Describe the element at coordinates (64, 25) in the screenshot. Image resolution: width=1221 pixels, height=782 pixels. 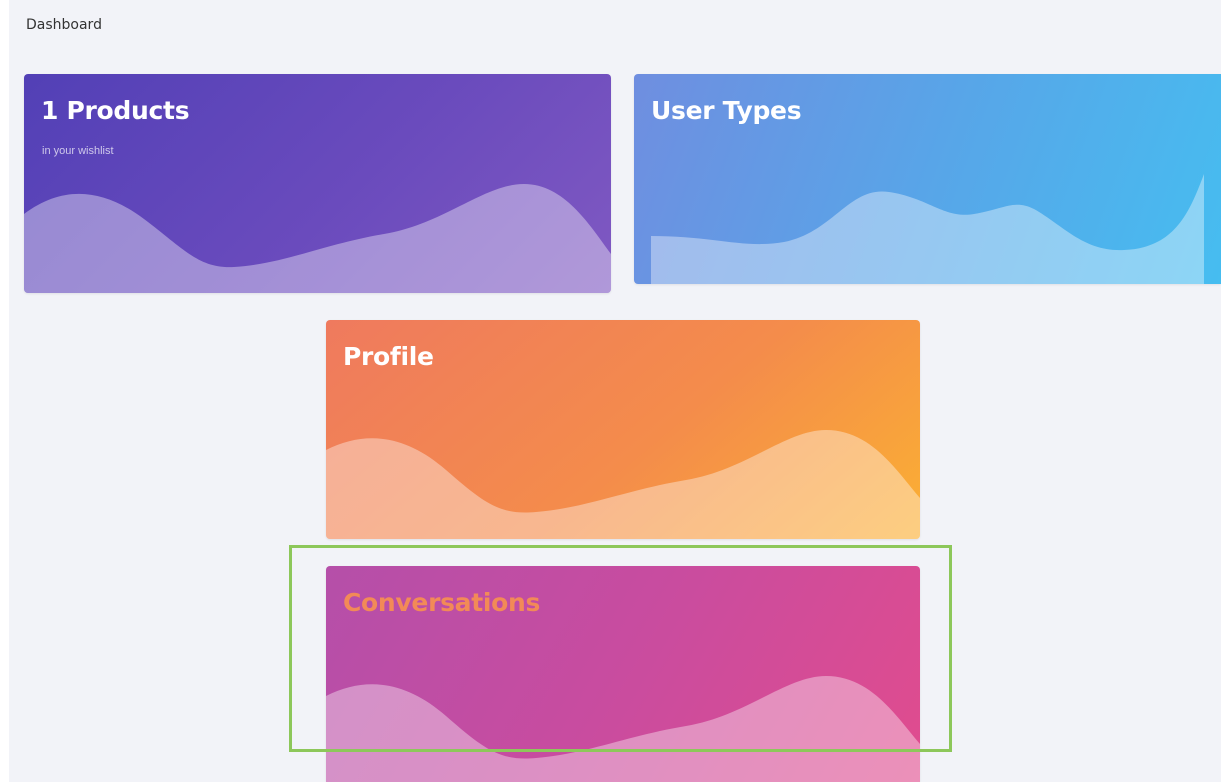
I see `breadcrumb: Dashboard` at that location.